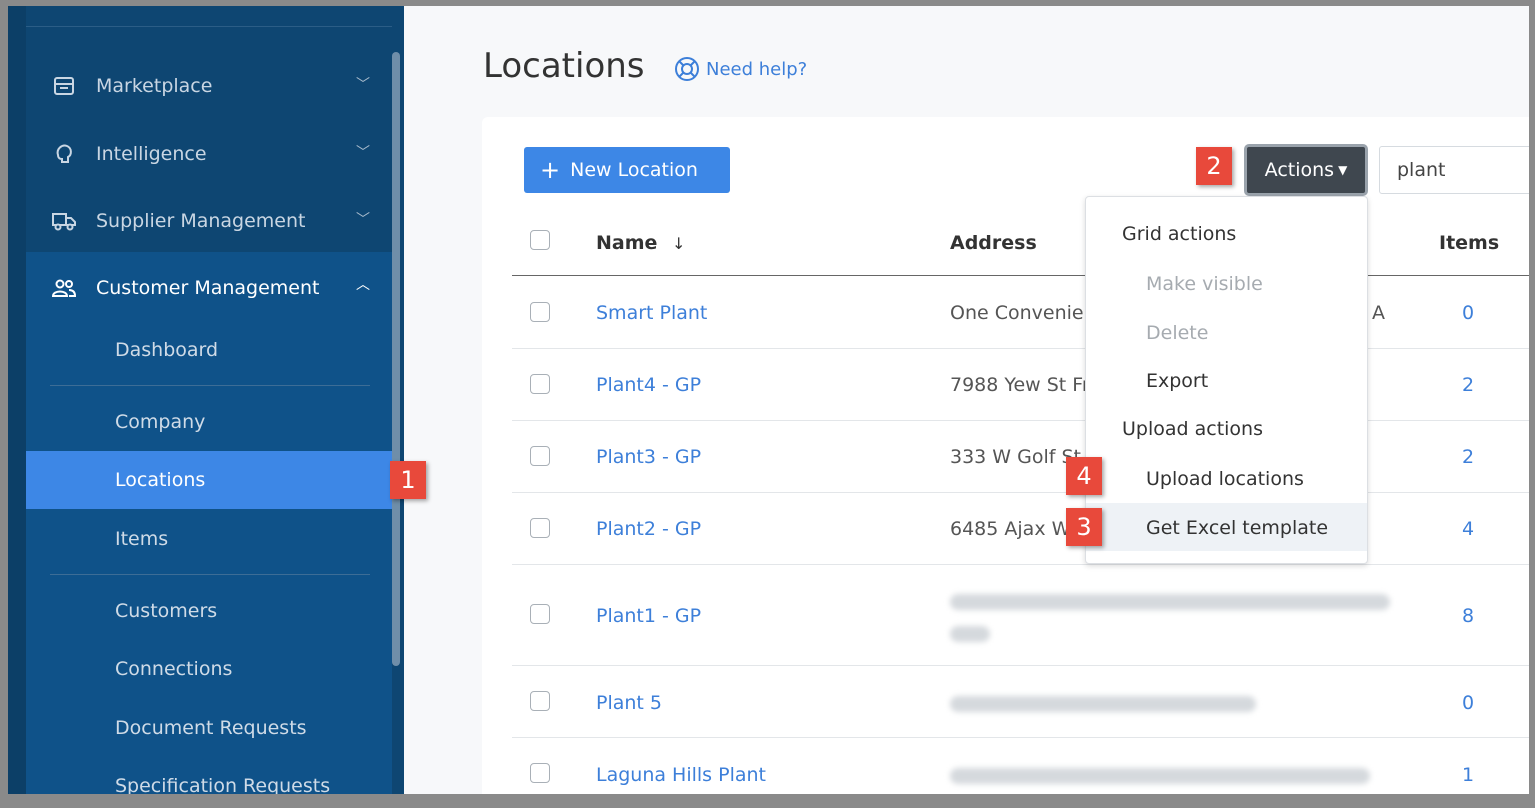  Describe the element at coordinates (1468, 775) in the screenshot. I see `items-count-link: 1` at that location.